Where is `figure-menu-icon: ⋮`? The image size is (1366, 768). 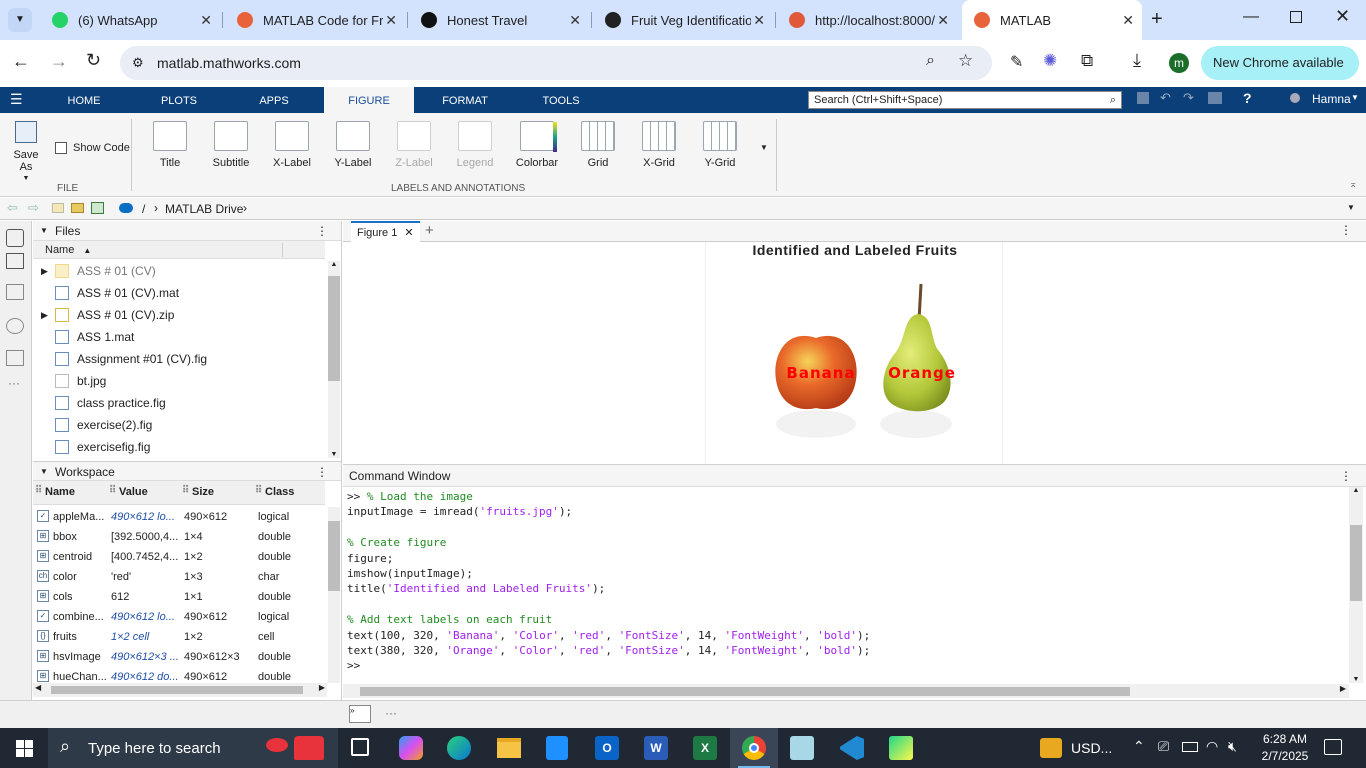
figure-menu-icon: ⋮ is located at coordinates (1346, 230).